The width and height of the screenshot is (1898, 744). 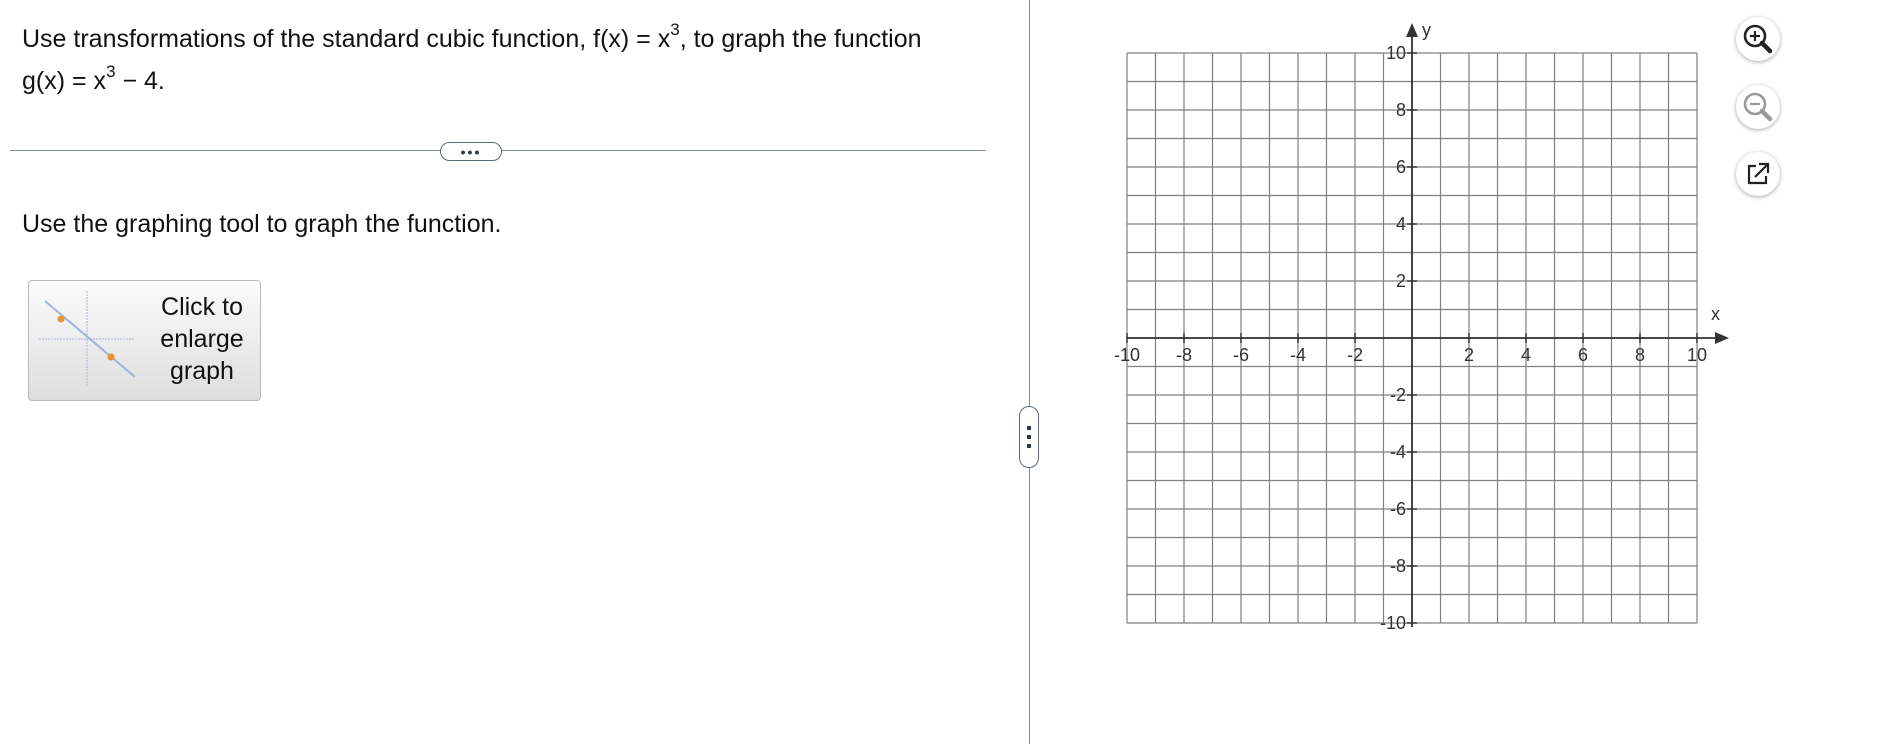 I want to click on external-window-icon, so click(x=1758, y=173).